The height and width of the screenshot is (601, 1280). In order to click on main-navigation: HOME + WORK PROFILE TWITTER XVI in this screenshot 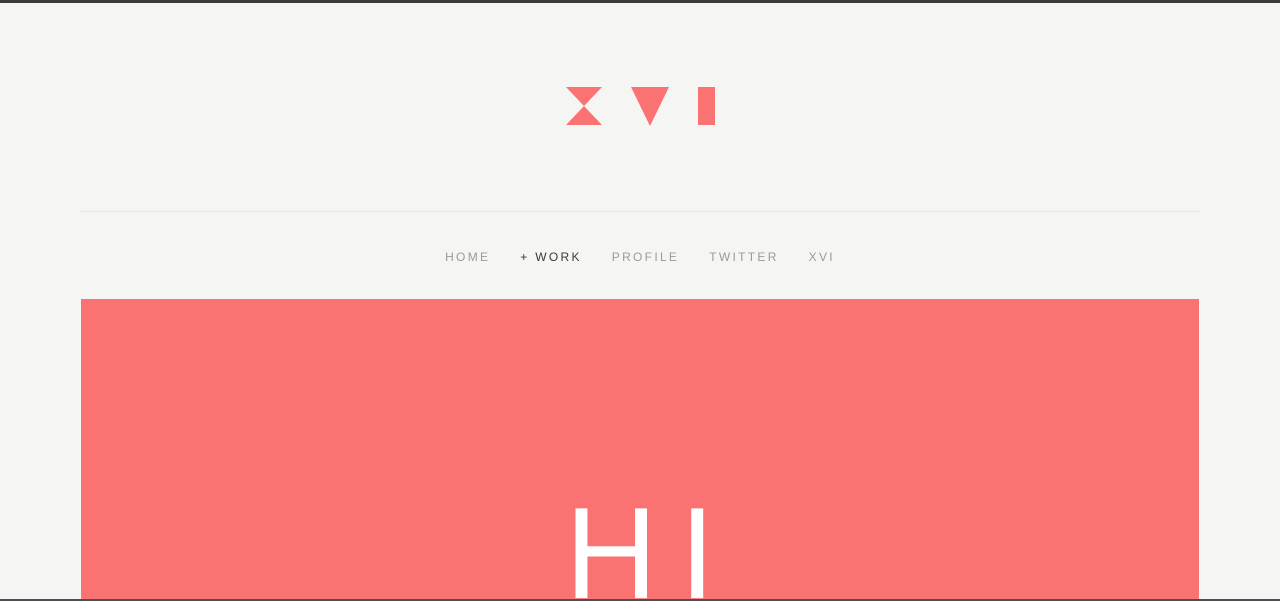, I will do `click(640, 255)`.